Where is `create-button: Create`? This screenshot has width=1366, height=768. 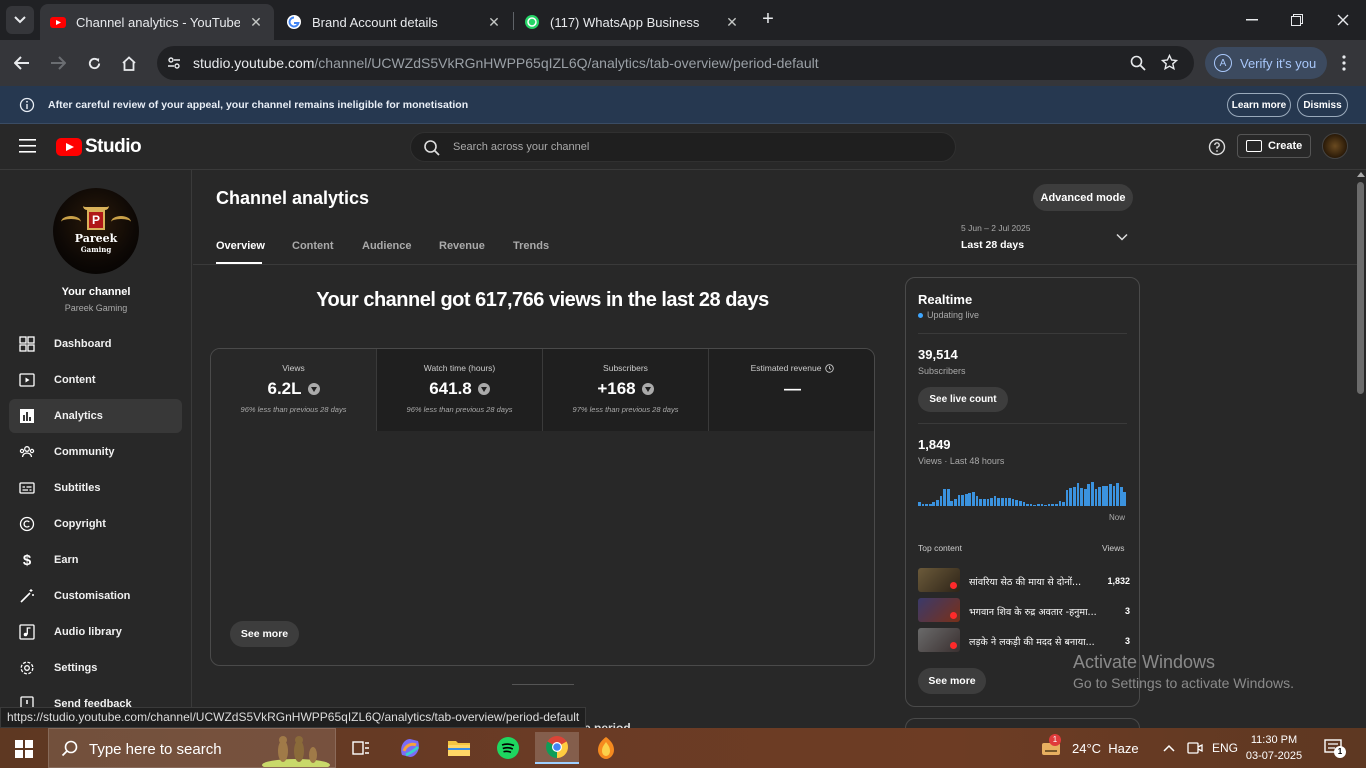 create-button: Create is located at coordinates (1274, 146).